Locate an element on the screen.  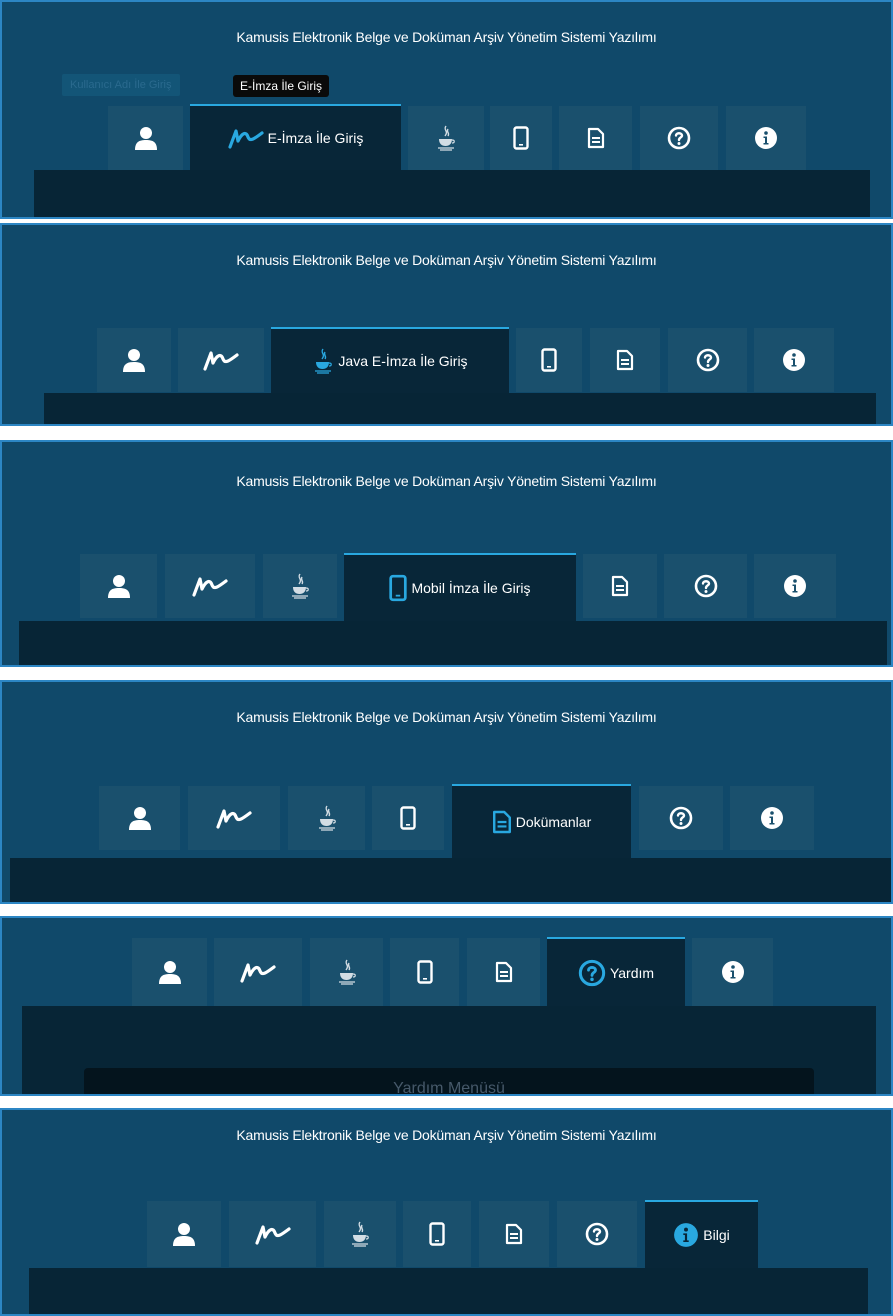
tab-mobil-login: Mobil İmza İle Giriş is located at coordinates (460, 587).